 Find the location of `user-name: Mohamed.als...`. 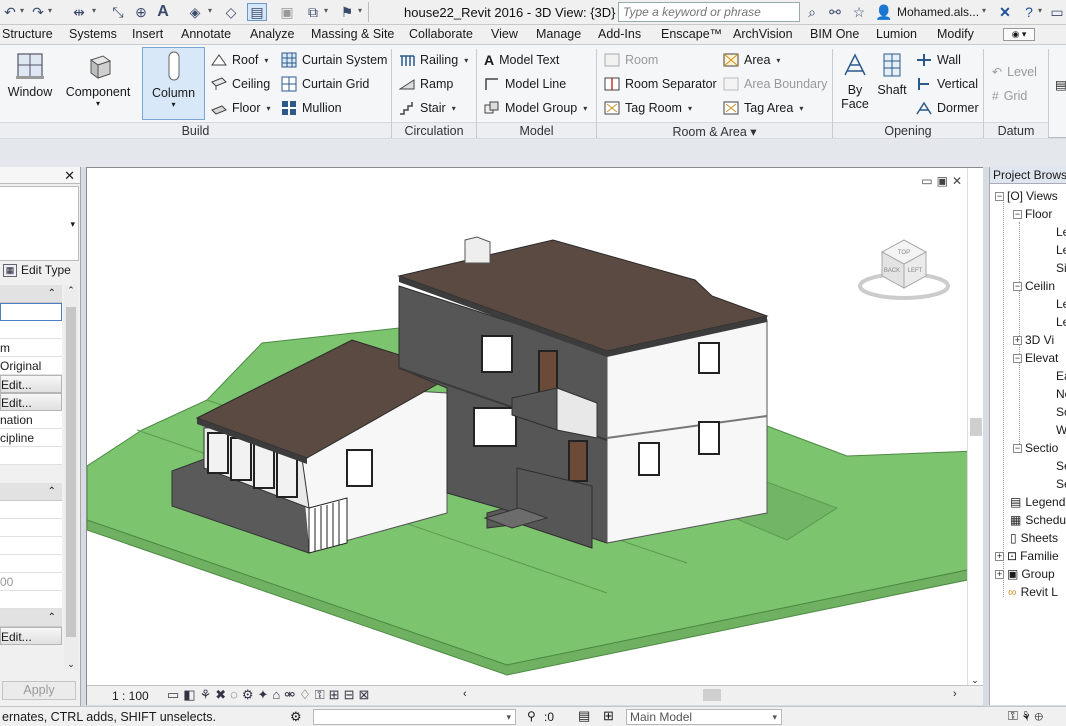

user-name: Mohamed.als... is located at coordinates (938, 12).